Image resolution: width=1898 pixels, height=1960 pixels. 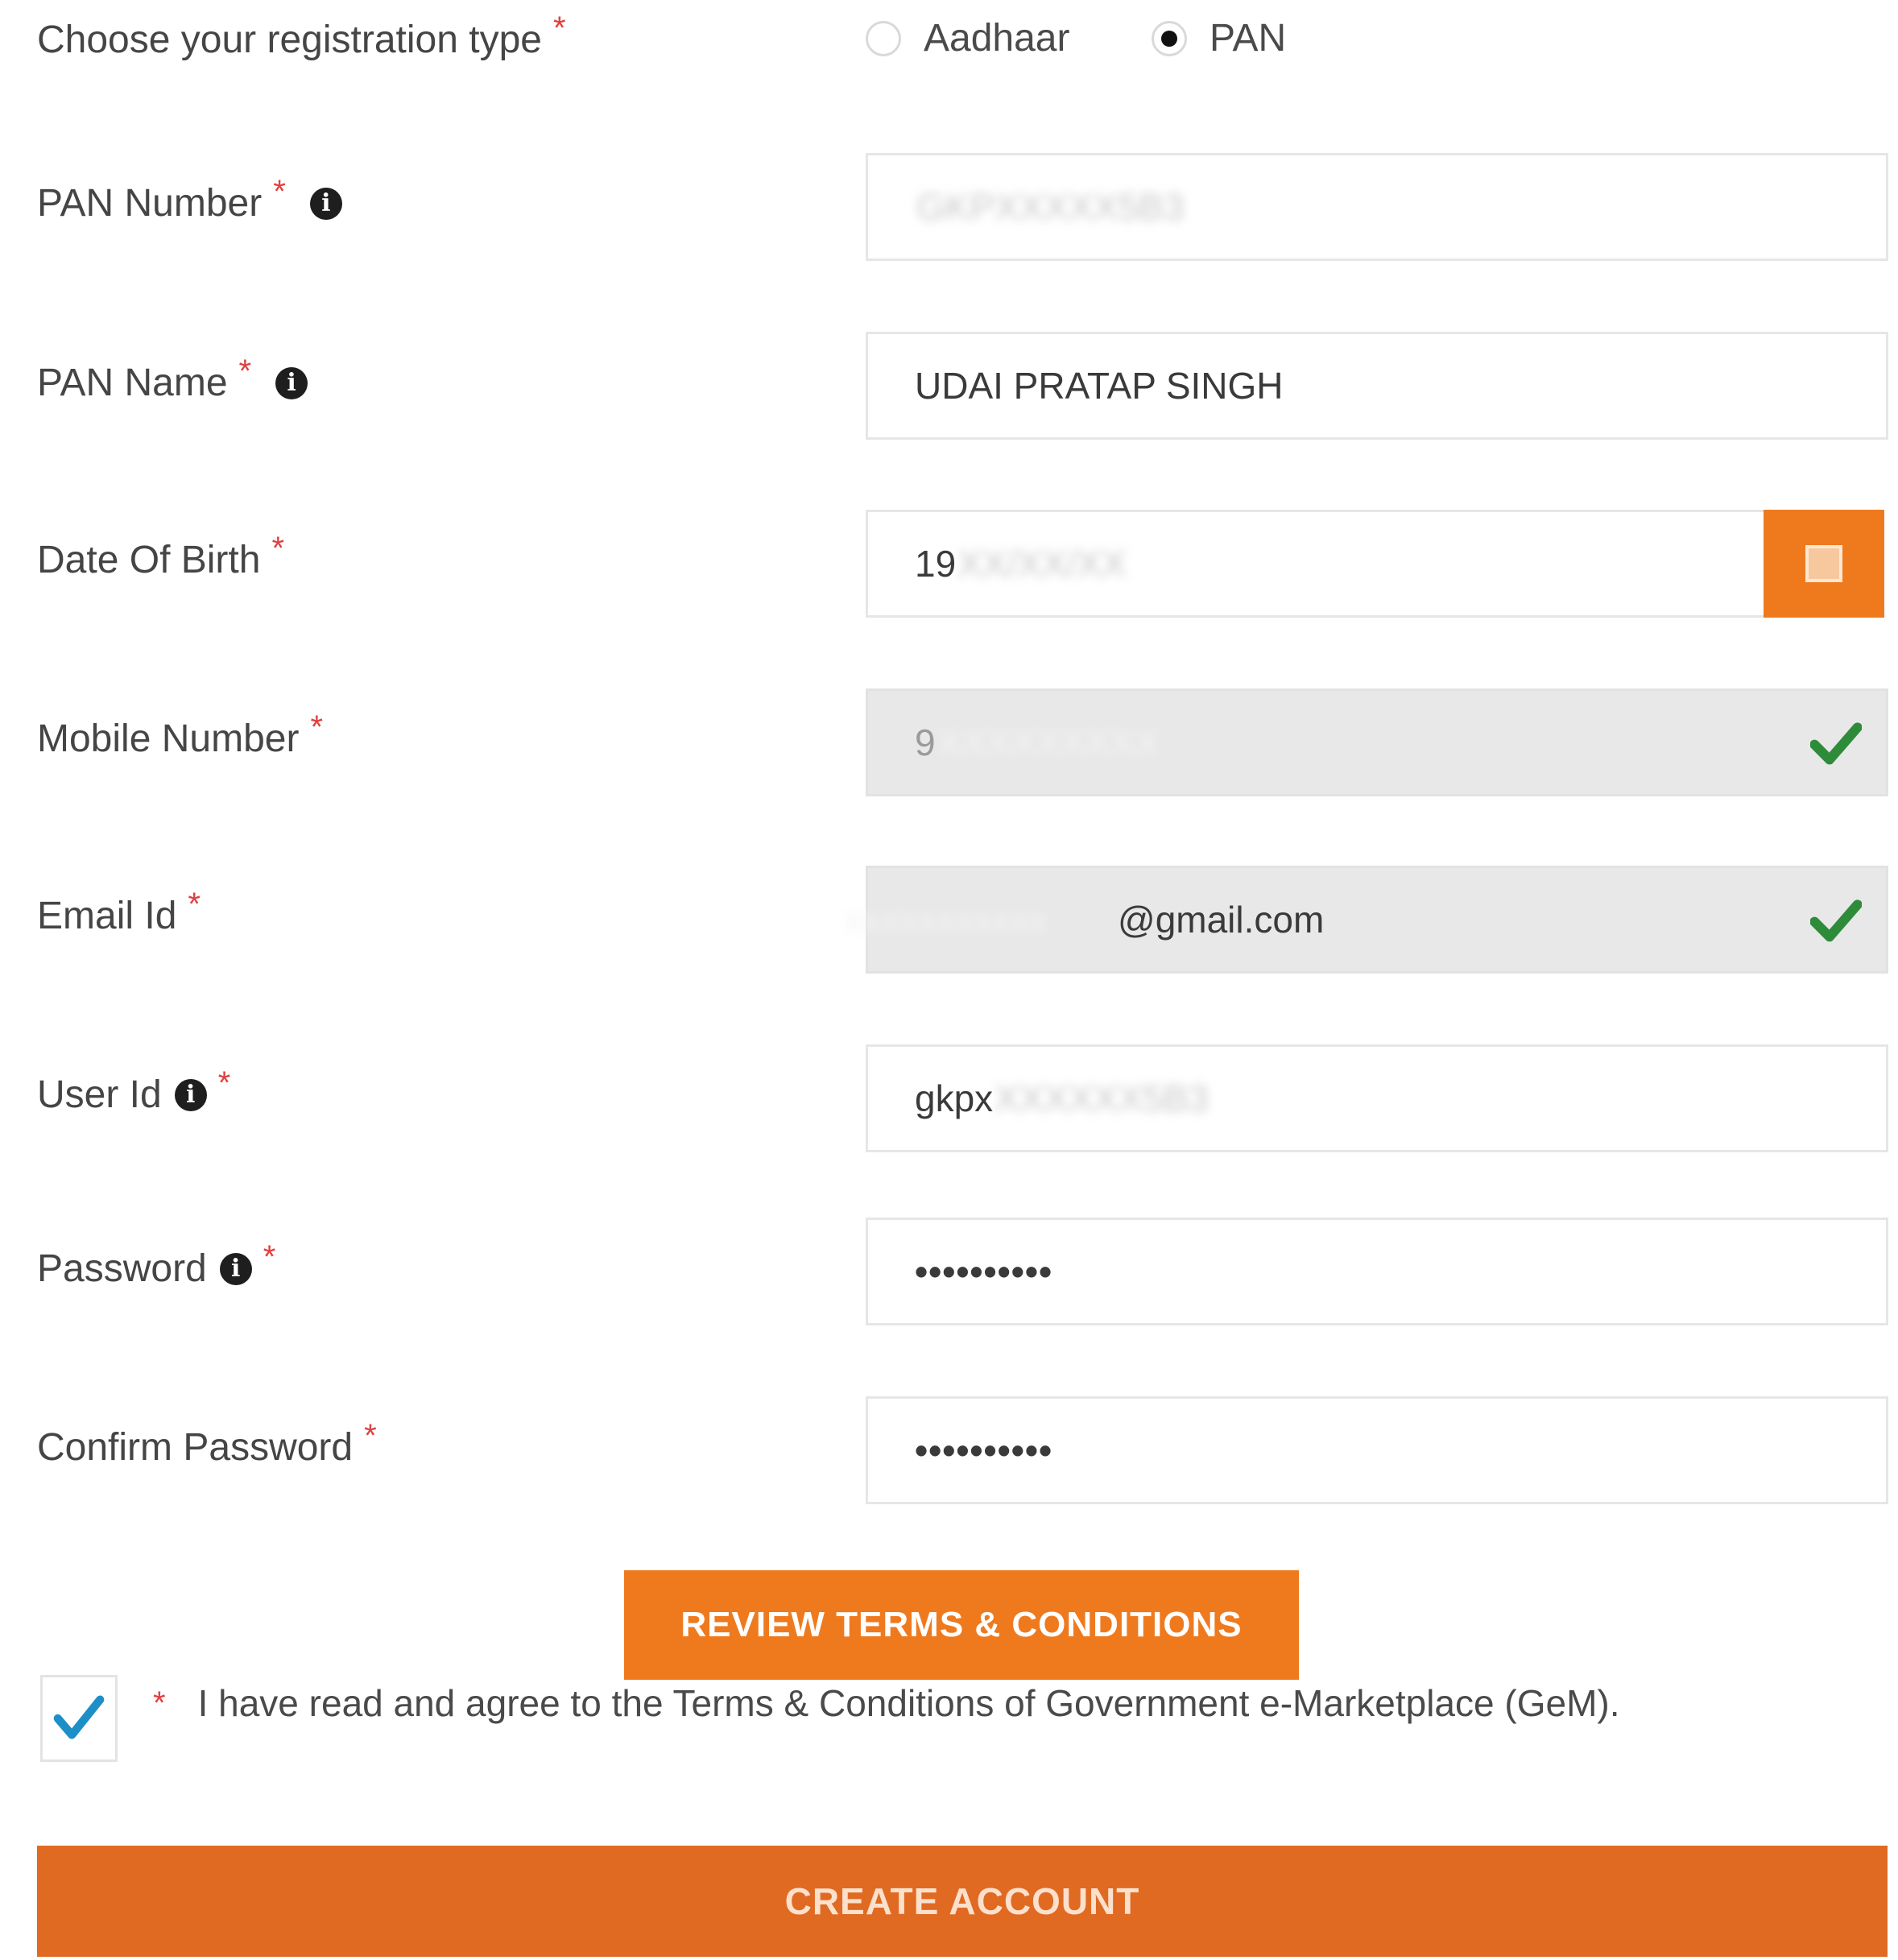 I want to click on radio-aadhaar: Aadhaar, so click(x=968, y=38).